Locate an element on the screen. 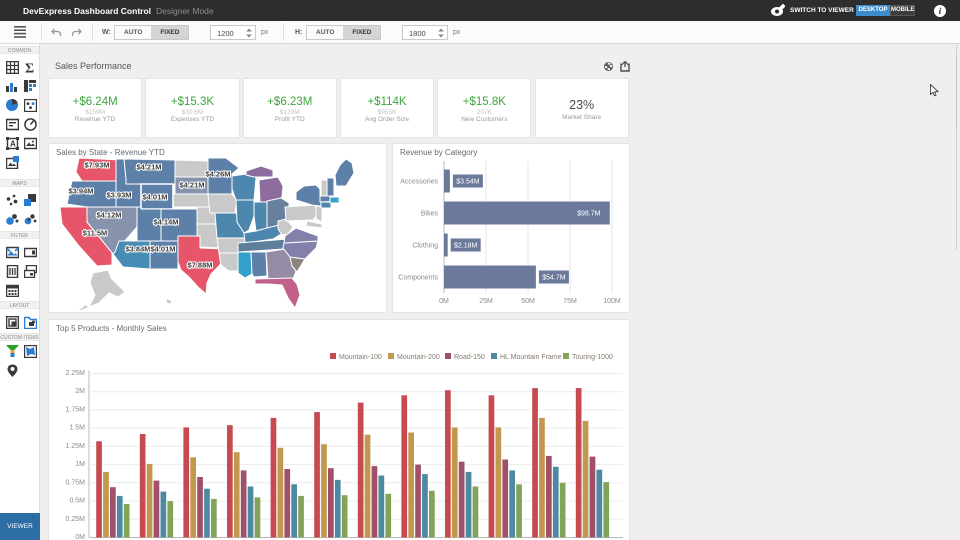 This screenshot has height=540, width=960. svg-text: 1M is located at coordinates (80, 464).